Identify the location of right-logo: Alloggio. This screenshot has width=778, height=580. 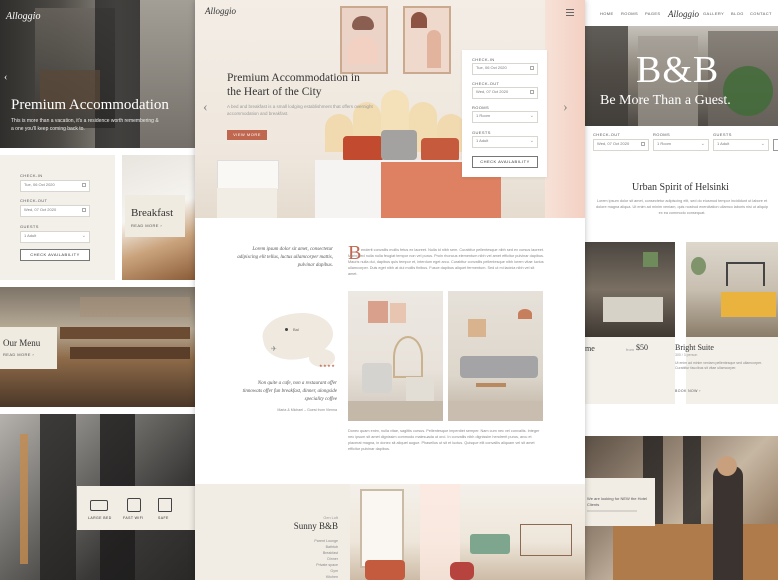
(683, 14).